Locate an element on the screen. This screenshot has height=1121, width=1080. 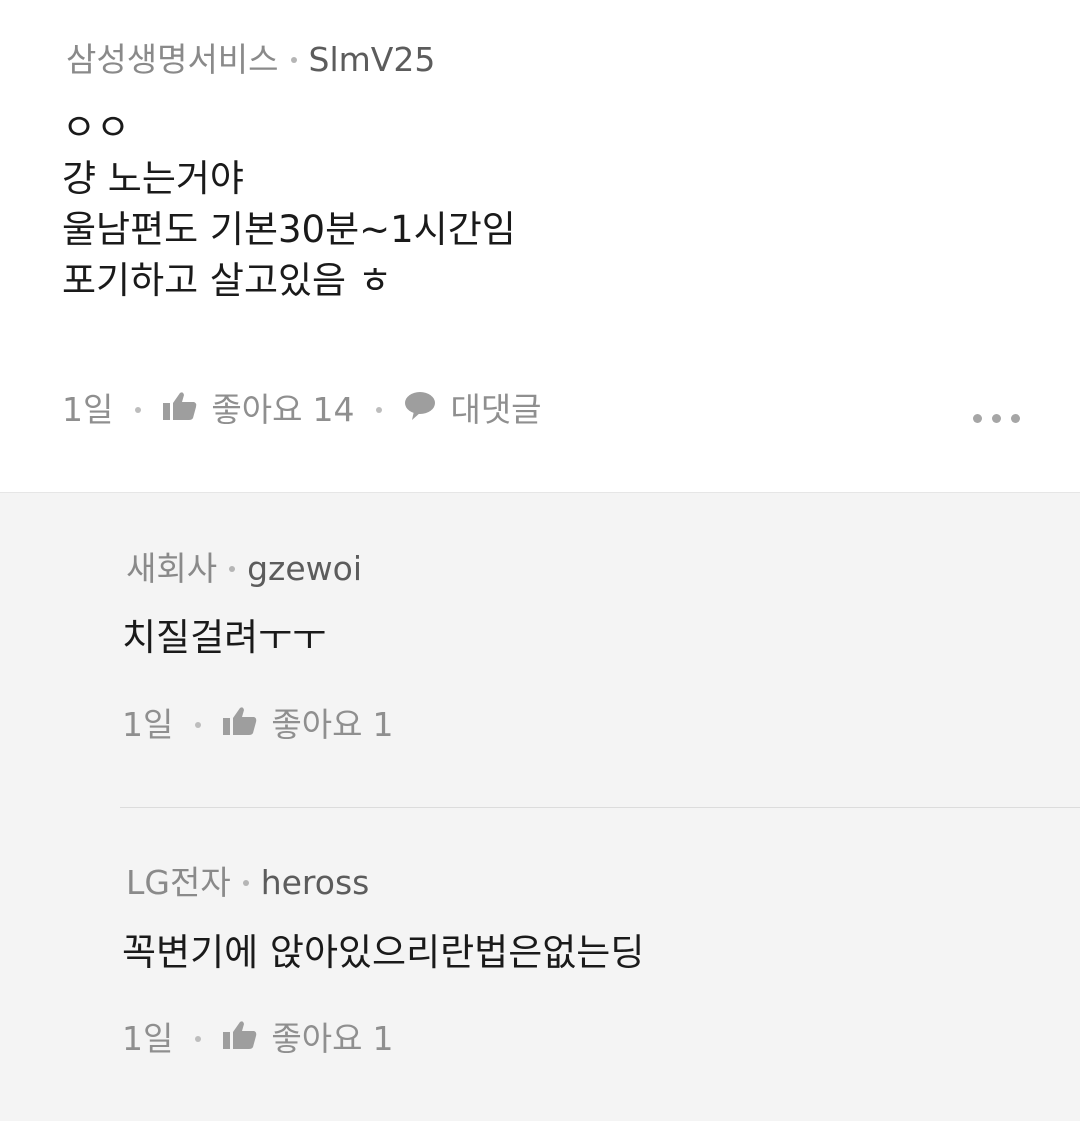
comment-line: 걍 노는거야 is located at coordinates (153, 178).